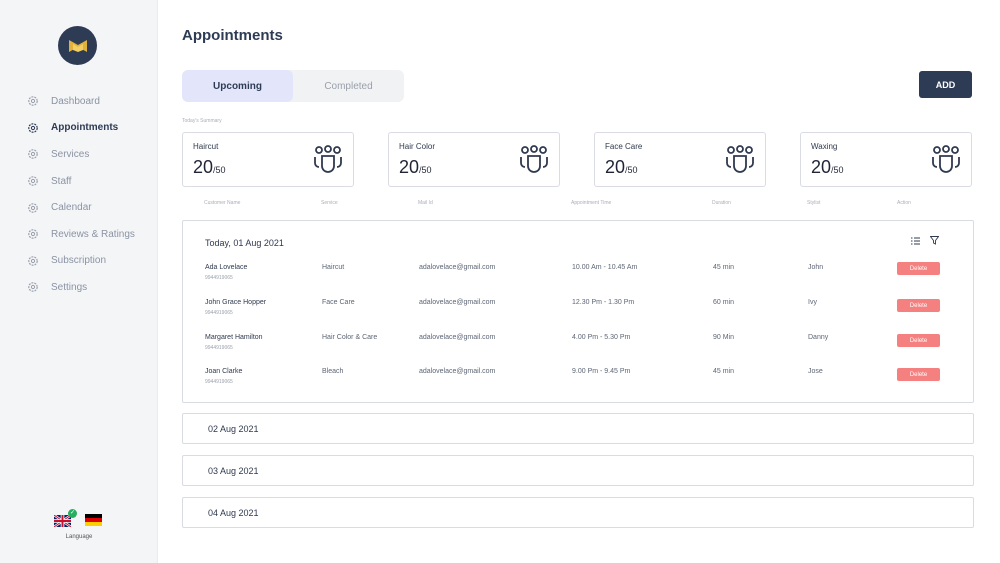 Image resolution: width=1000 pixels, height=563 pixels. I want to click on brand-logo, so click(77, 45).